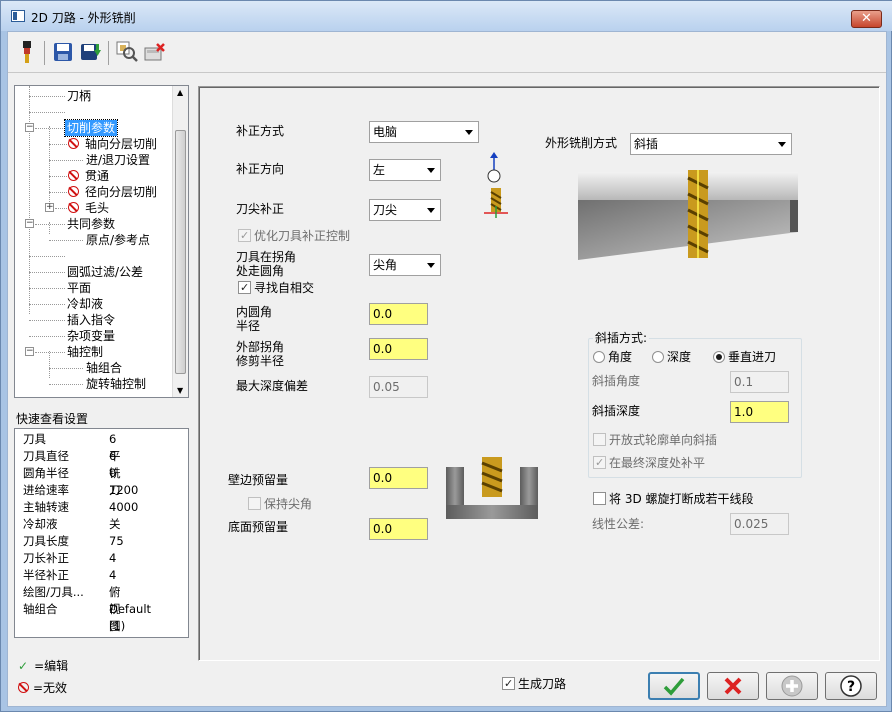 This screenshot has height=712, width=892. Describe the element at coordinates (405, 210) in the screenshot. I see `tip-comp-select: 刀尖` at that location.